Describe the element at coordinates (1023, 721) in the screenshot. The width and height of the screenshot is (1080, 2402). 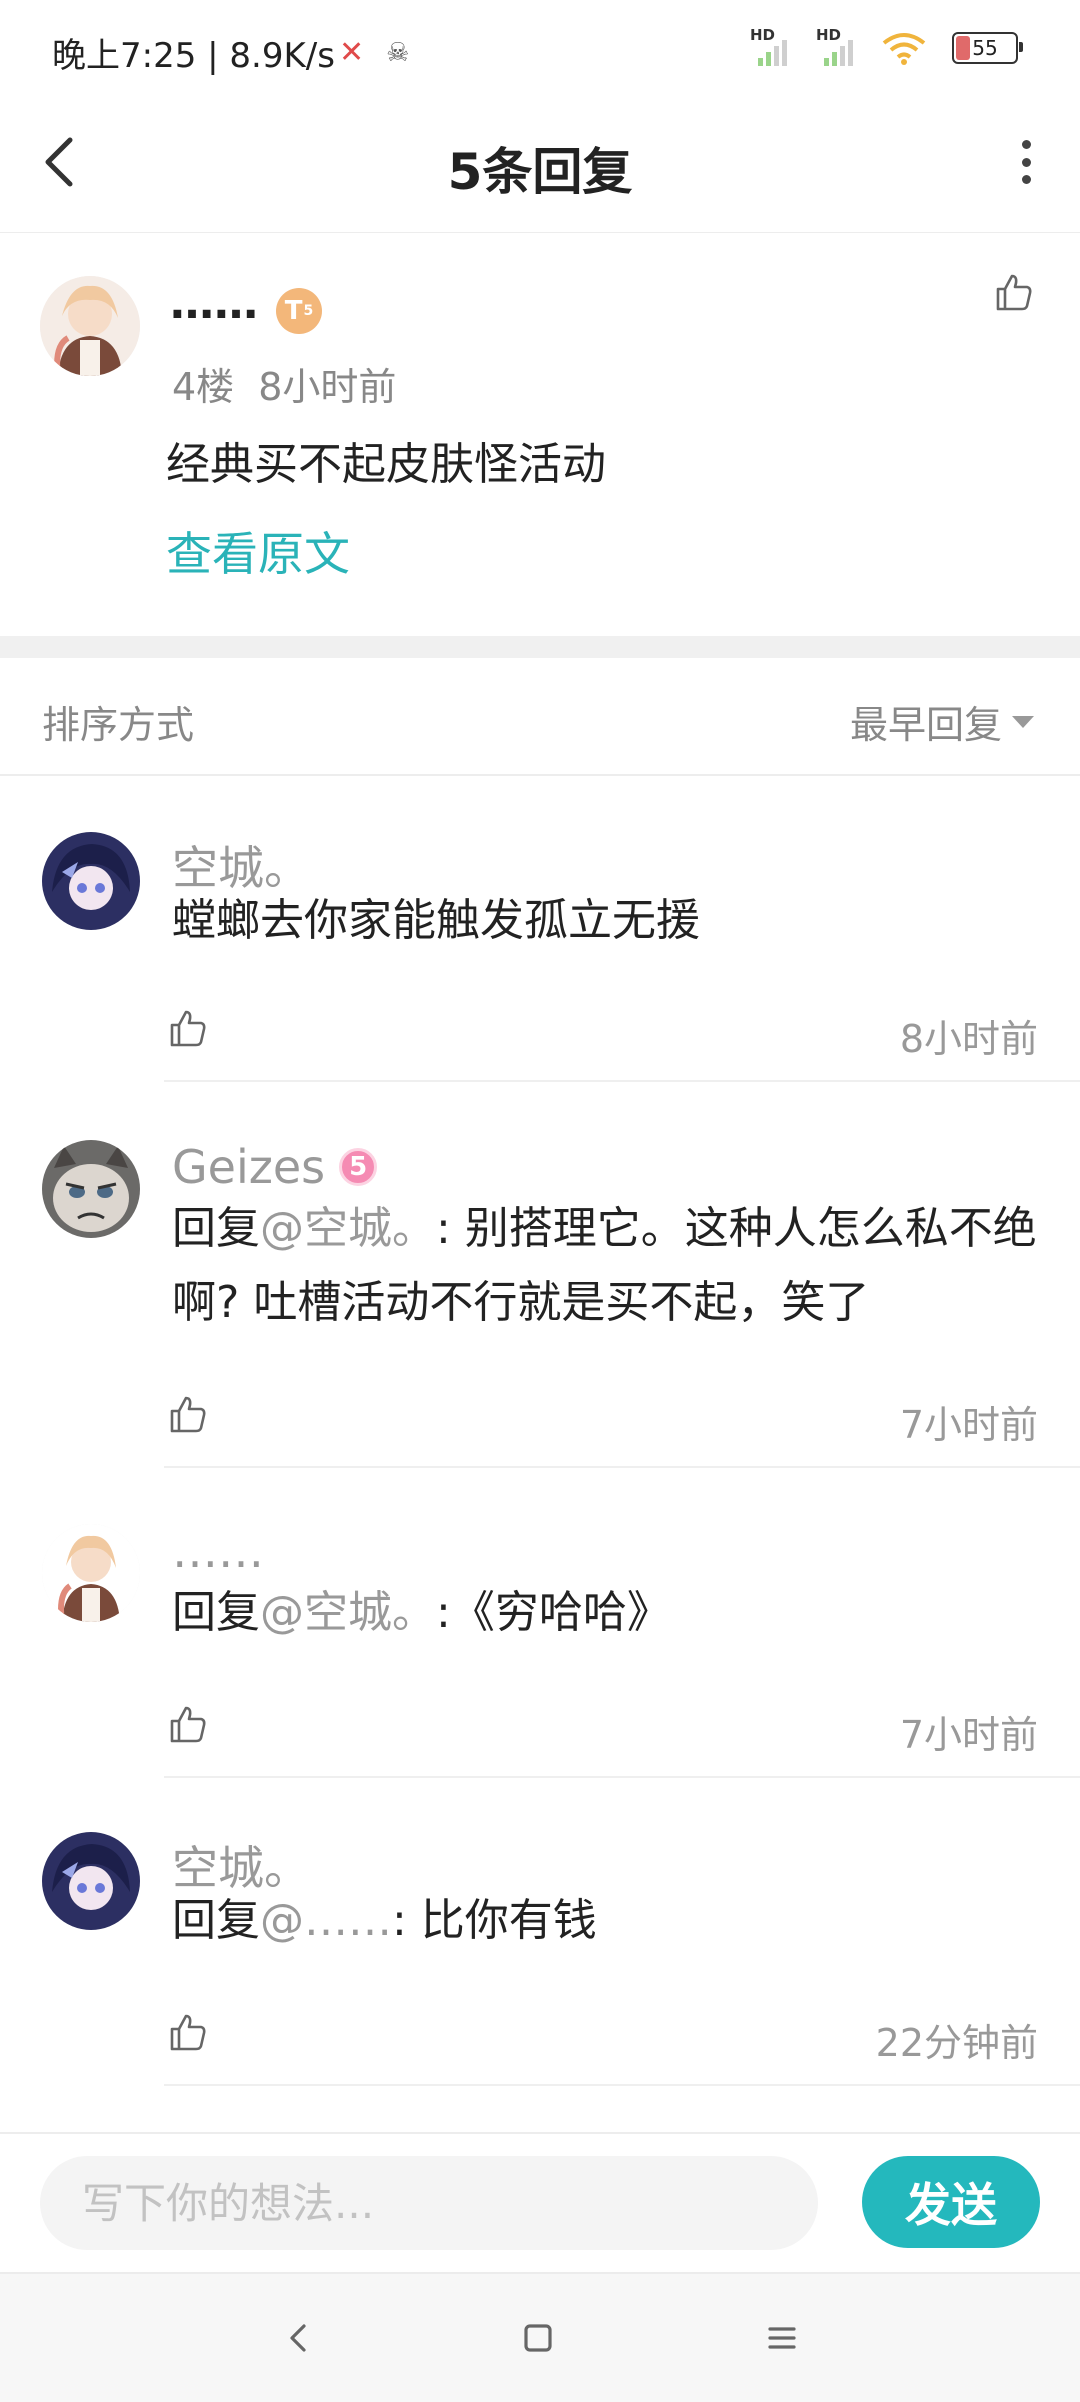
I see `chevron-down-icon` at that location.